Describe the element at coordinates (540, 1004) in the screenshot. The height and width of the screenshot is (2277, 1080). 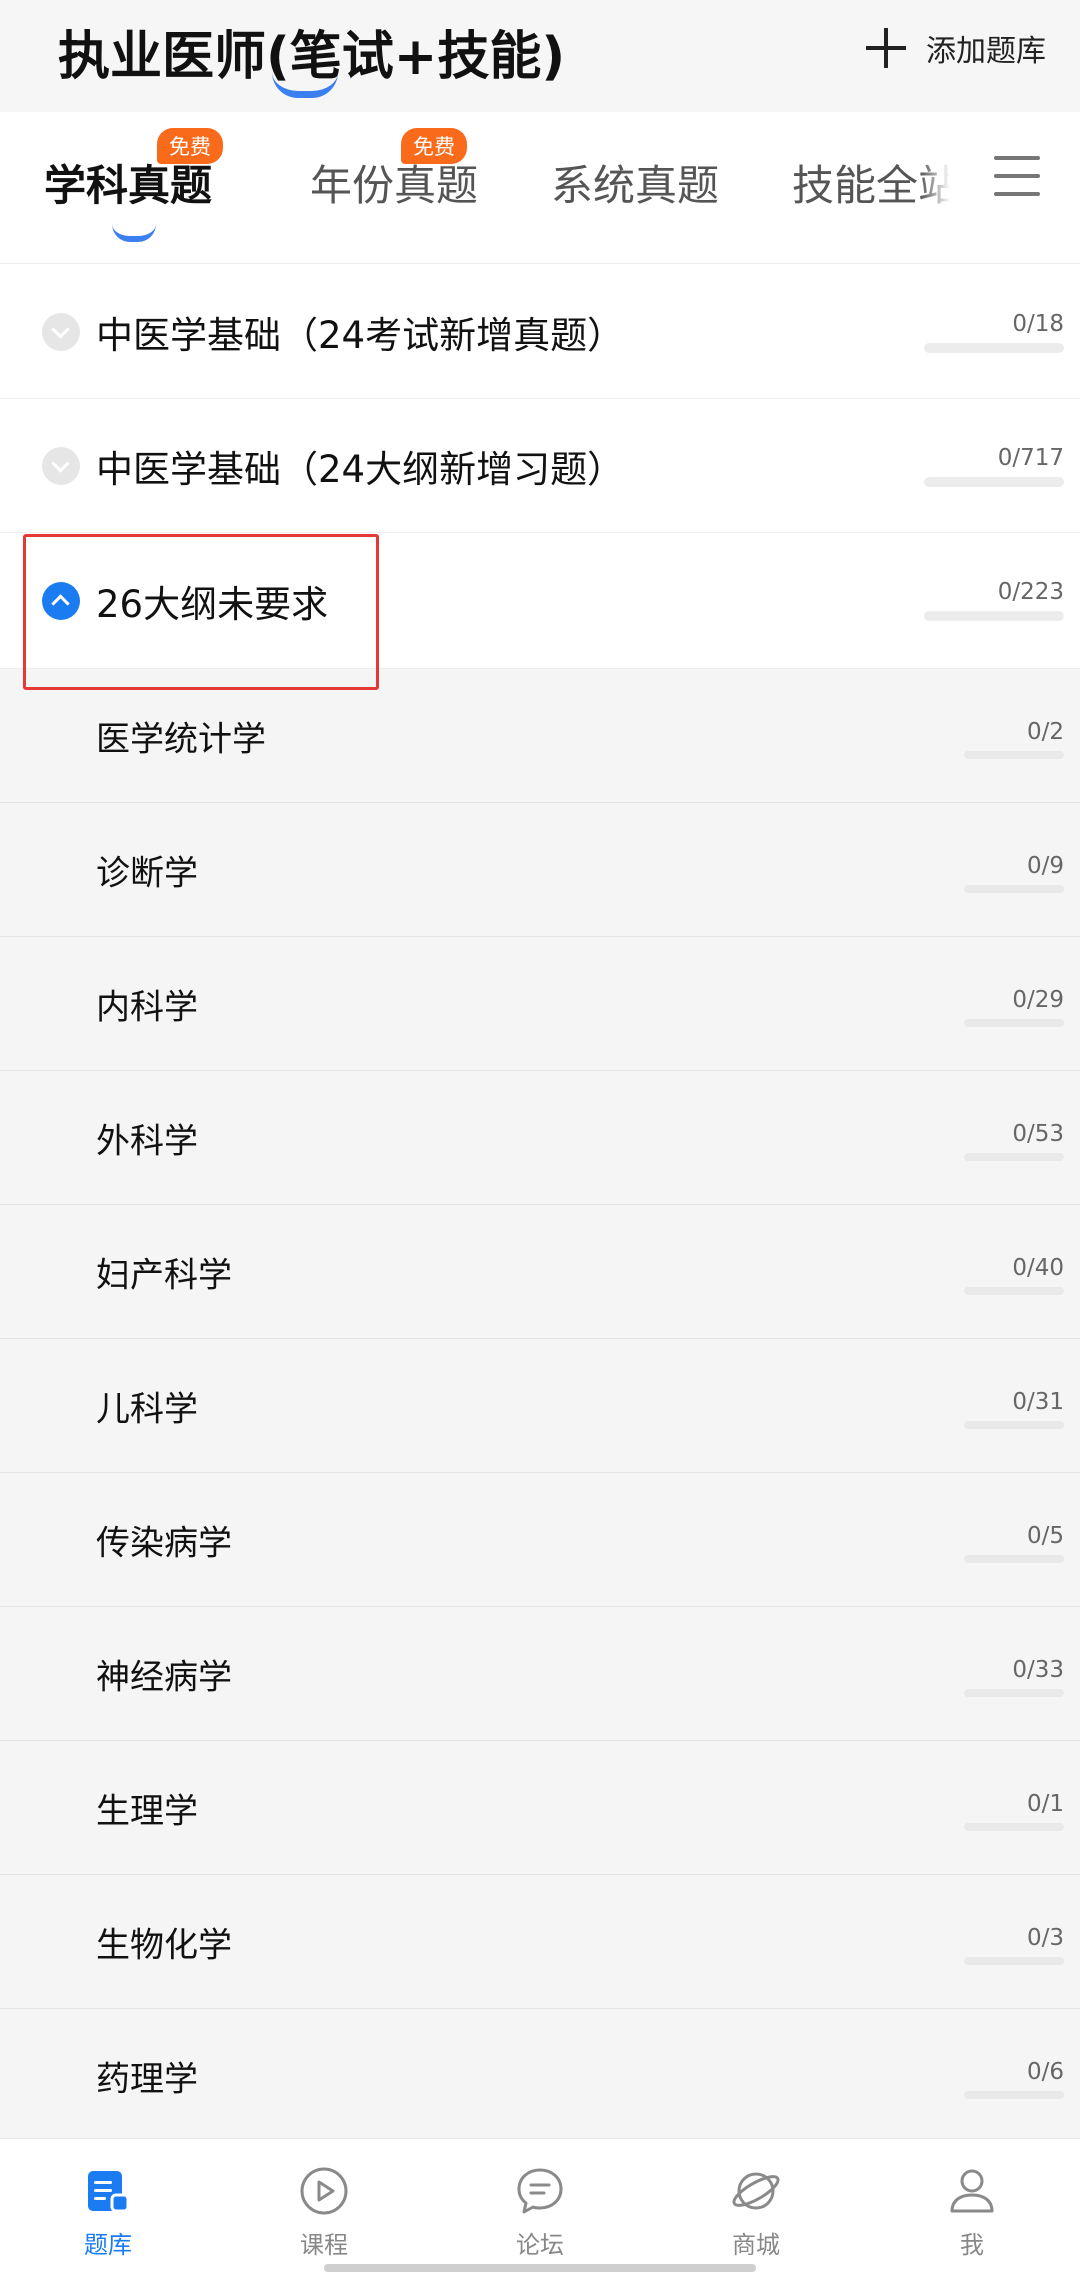
I see `subject-row: 内科学 0/29` at that location.